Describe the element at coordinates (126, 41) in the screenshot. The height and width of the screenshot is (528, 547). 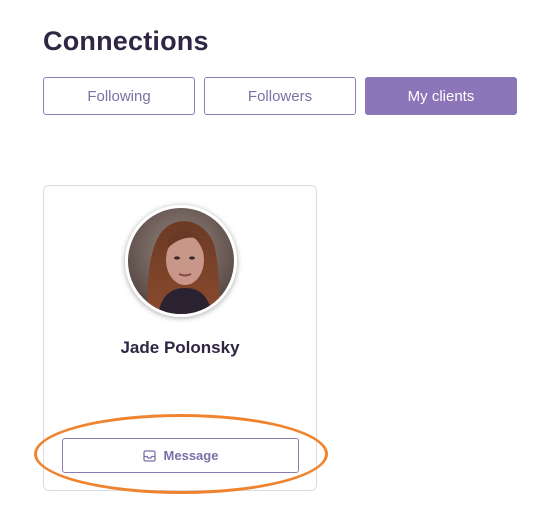
I see `page-title: Connections` at that location.